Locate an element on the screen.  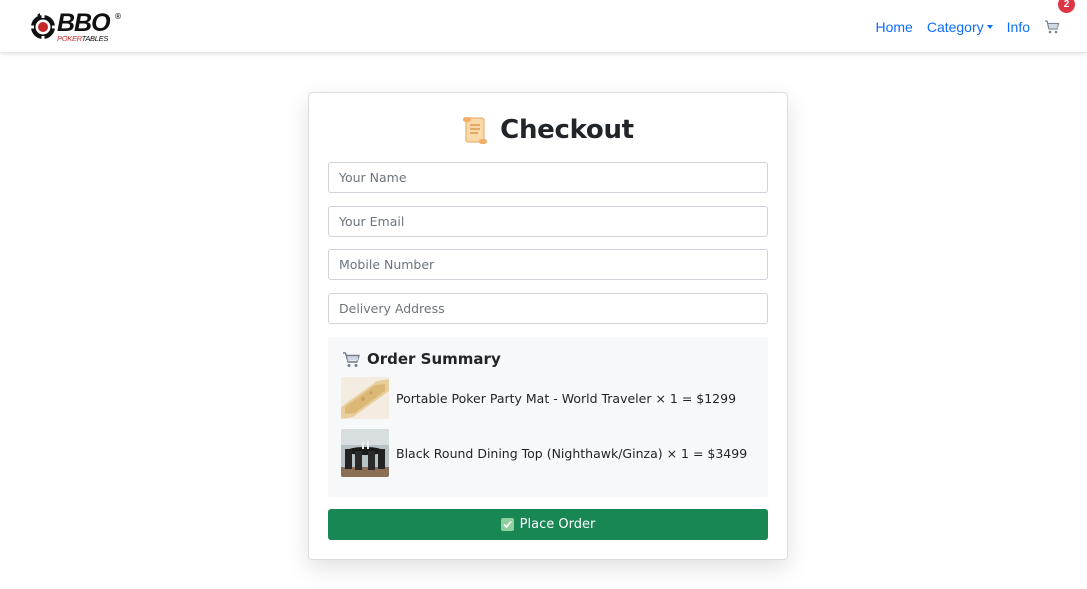
nav-links: Home Category Info 2 is located at coordinates (968, 26).